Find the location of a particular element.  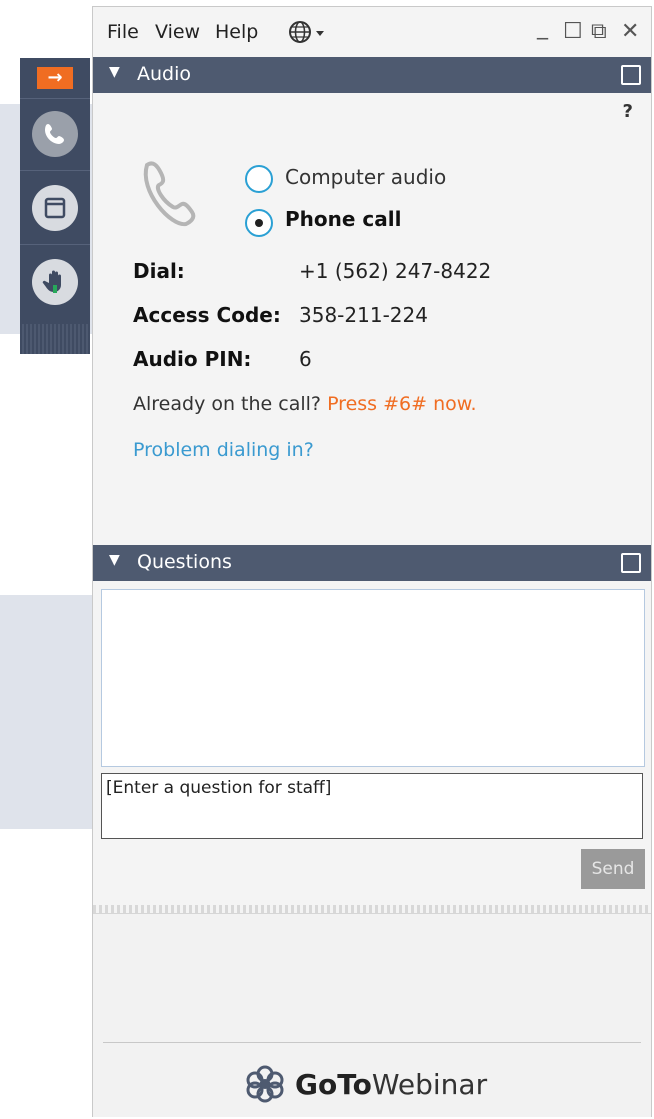

press-code-instruction: Press #6# now. is located at coordinates (402, 404).